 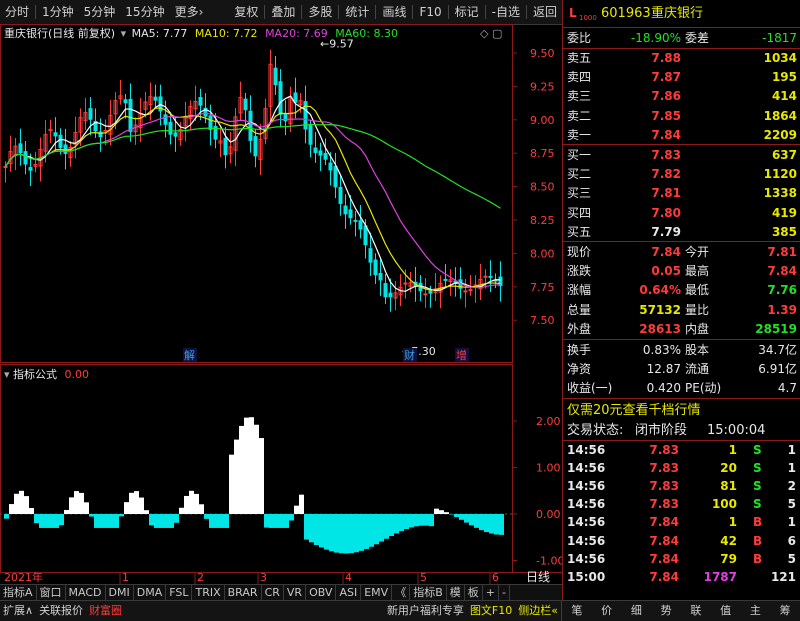 I want to click on indicator-tab: VR, so click(x=295, y=593).